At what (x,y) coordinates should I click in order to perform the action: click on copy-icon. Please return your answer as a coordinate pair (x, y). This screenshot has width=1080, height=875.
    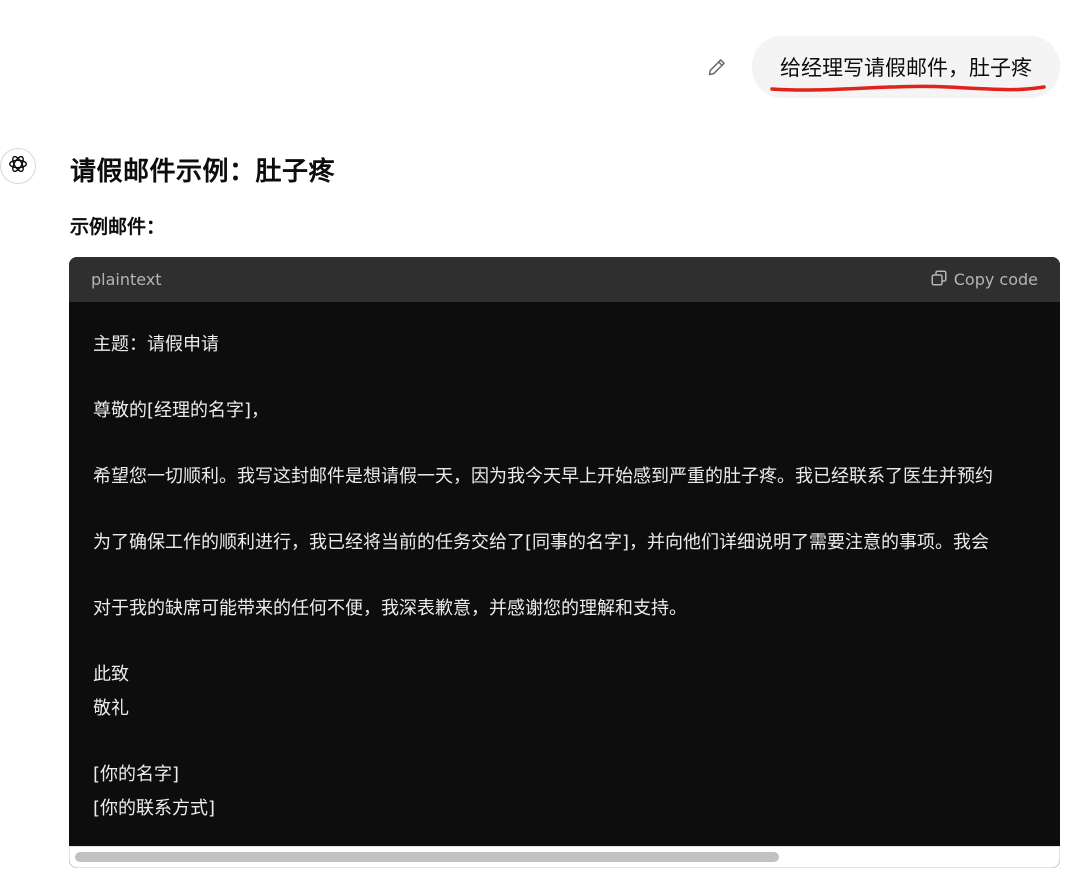
    Looking at the image, I should click on (942, 280).